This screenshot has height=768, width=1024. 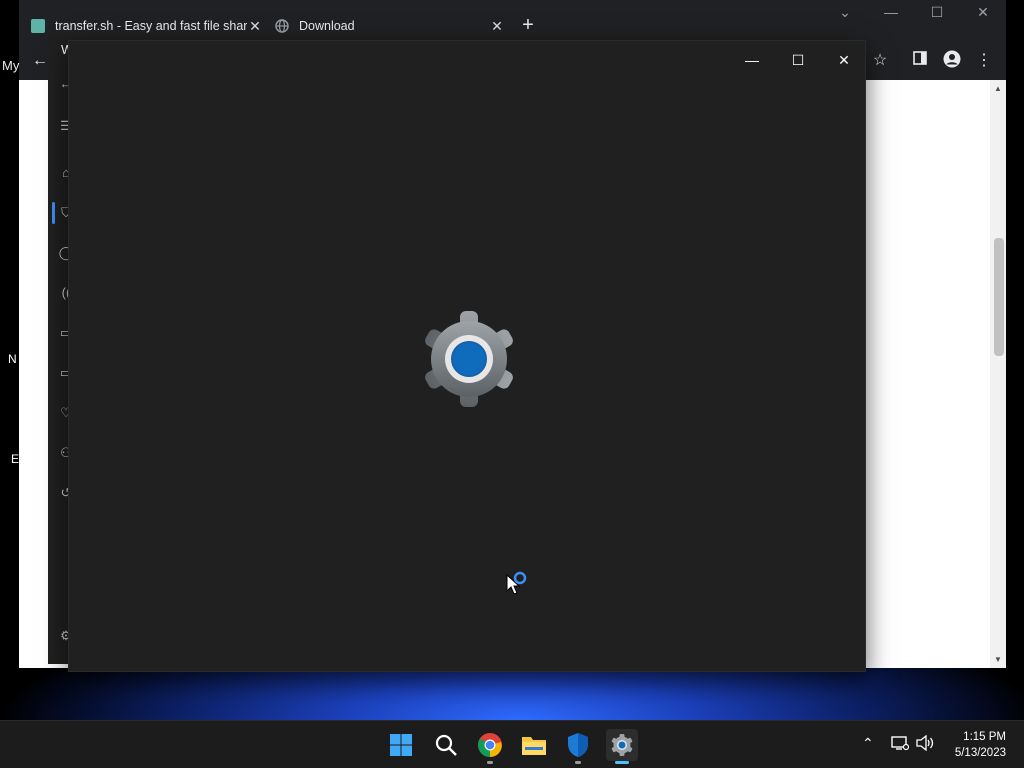 What do you see at coordinates (984, 61) in the screenshot?
I see `more-menu-icon: ⋮` at bounding box center [984, 61].